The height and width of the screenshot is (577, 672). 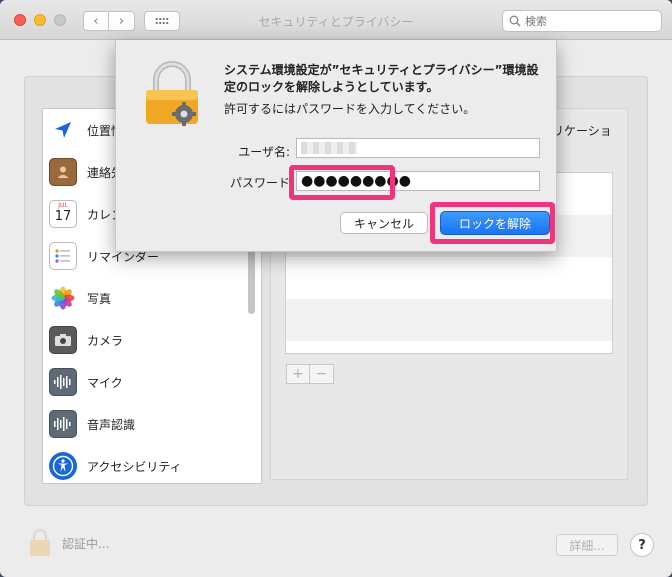 What do you see at coordinates (152, 424) in the screenshot?
I see `sidebar-item-speech-recognition: 音声認識` at bounding box center [152, 424].